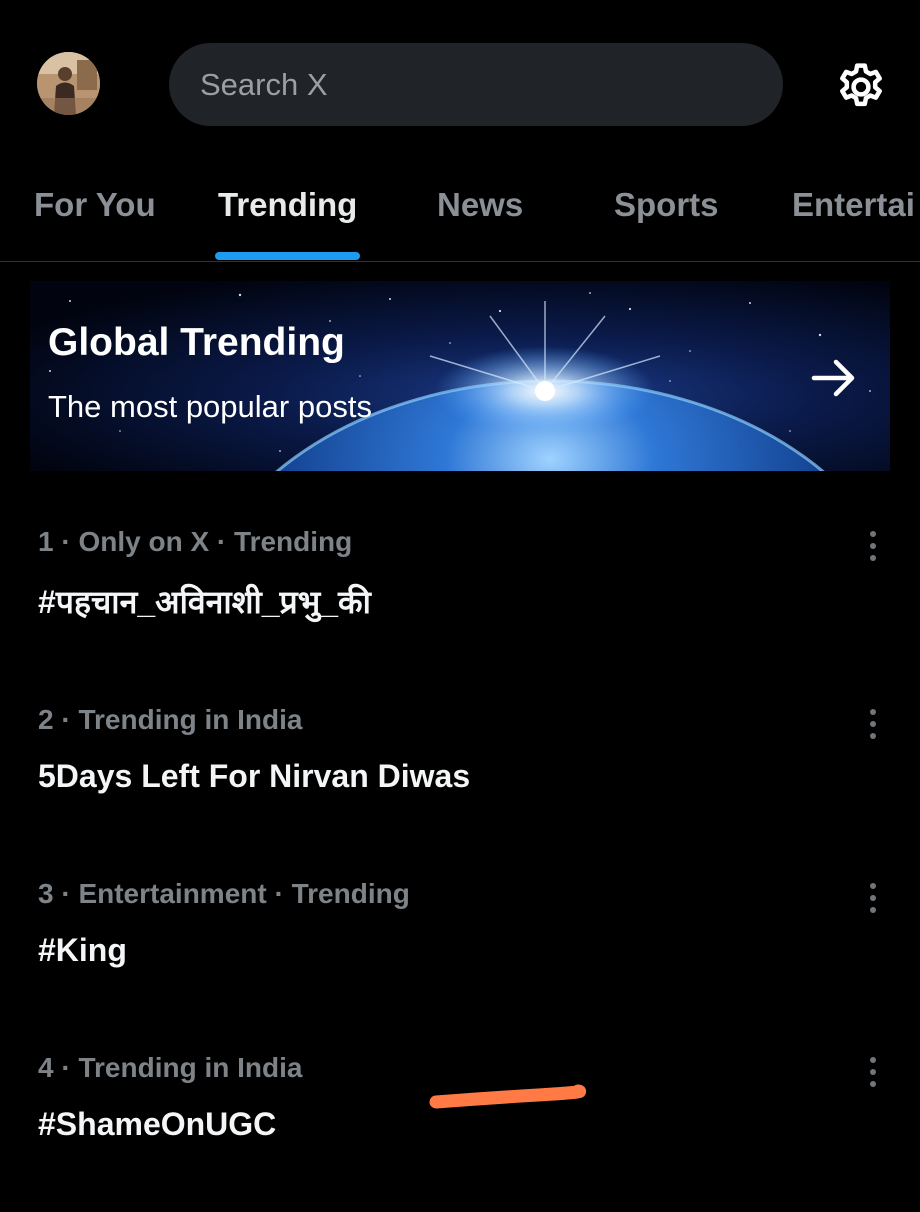  I want to click on arrow-right-icon, so click(833, 378).